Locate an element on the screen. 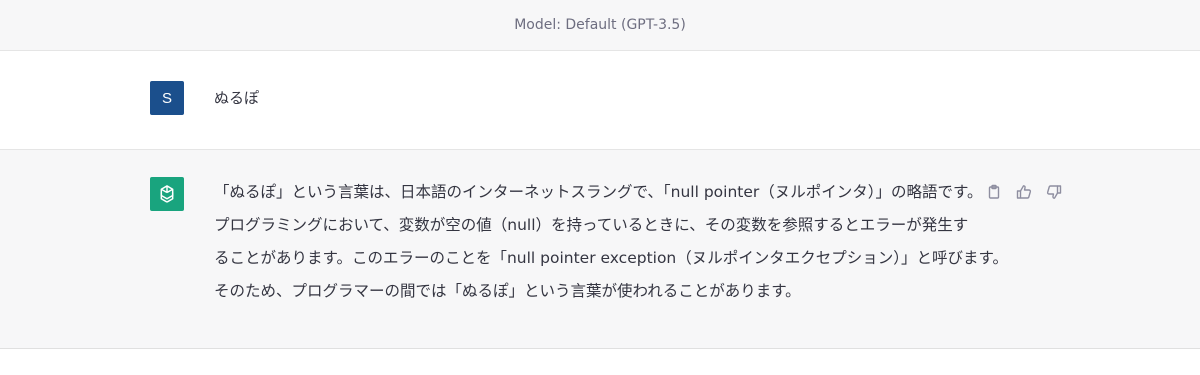  thumbs-up-icon is located at coordinates (1024, 192).